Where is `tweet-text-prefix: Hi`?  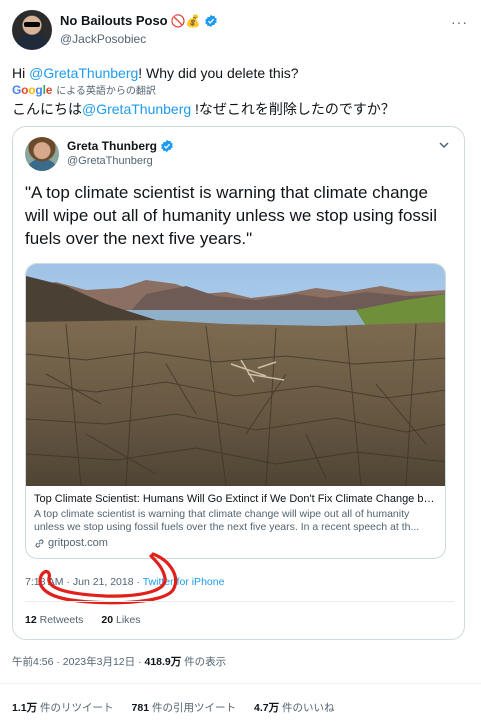
tweet-text-prefix: Hi is located at coordinates (21, 73).